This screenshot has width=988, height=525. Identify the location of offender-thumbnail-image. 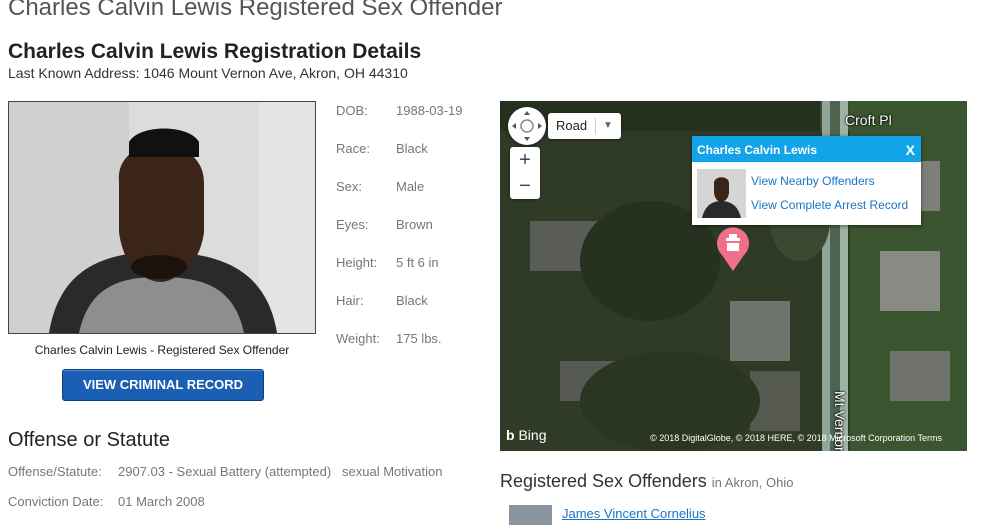
(721, 193).